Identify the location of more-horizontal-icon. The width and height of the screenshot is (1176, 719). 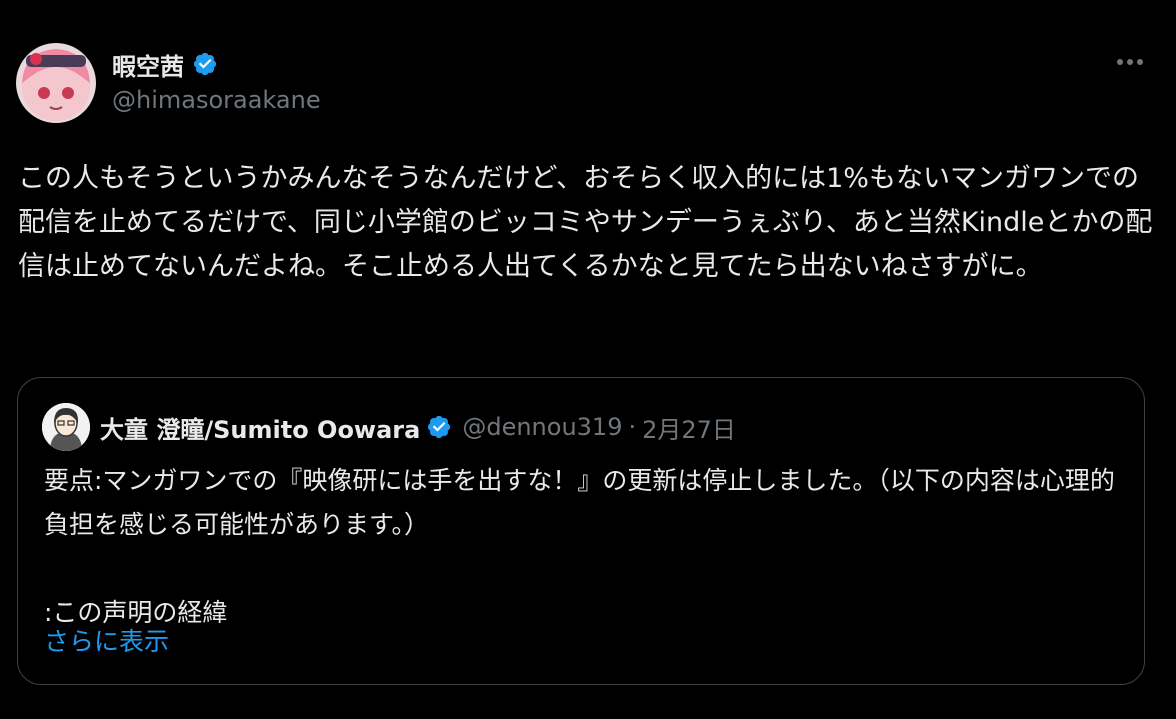
(1130, 62).